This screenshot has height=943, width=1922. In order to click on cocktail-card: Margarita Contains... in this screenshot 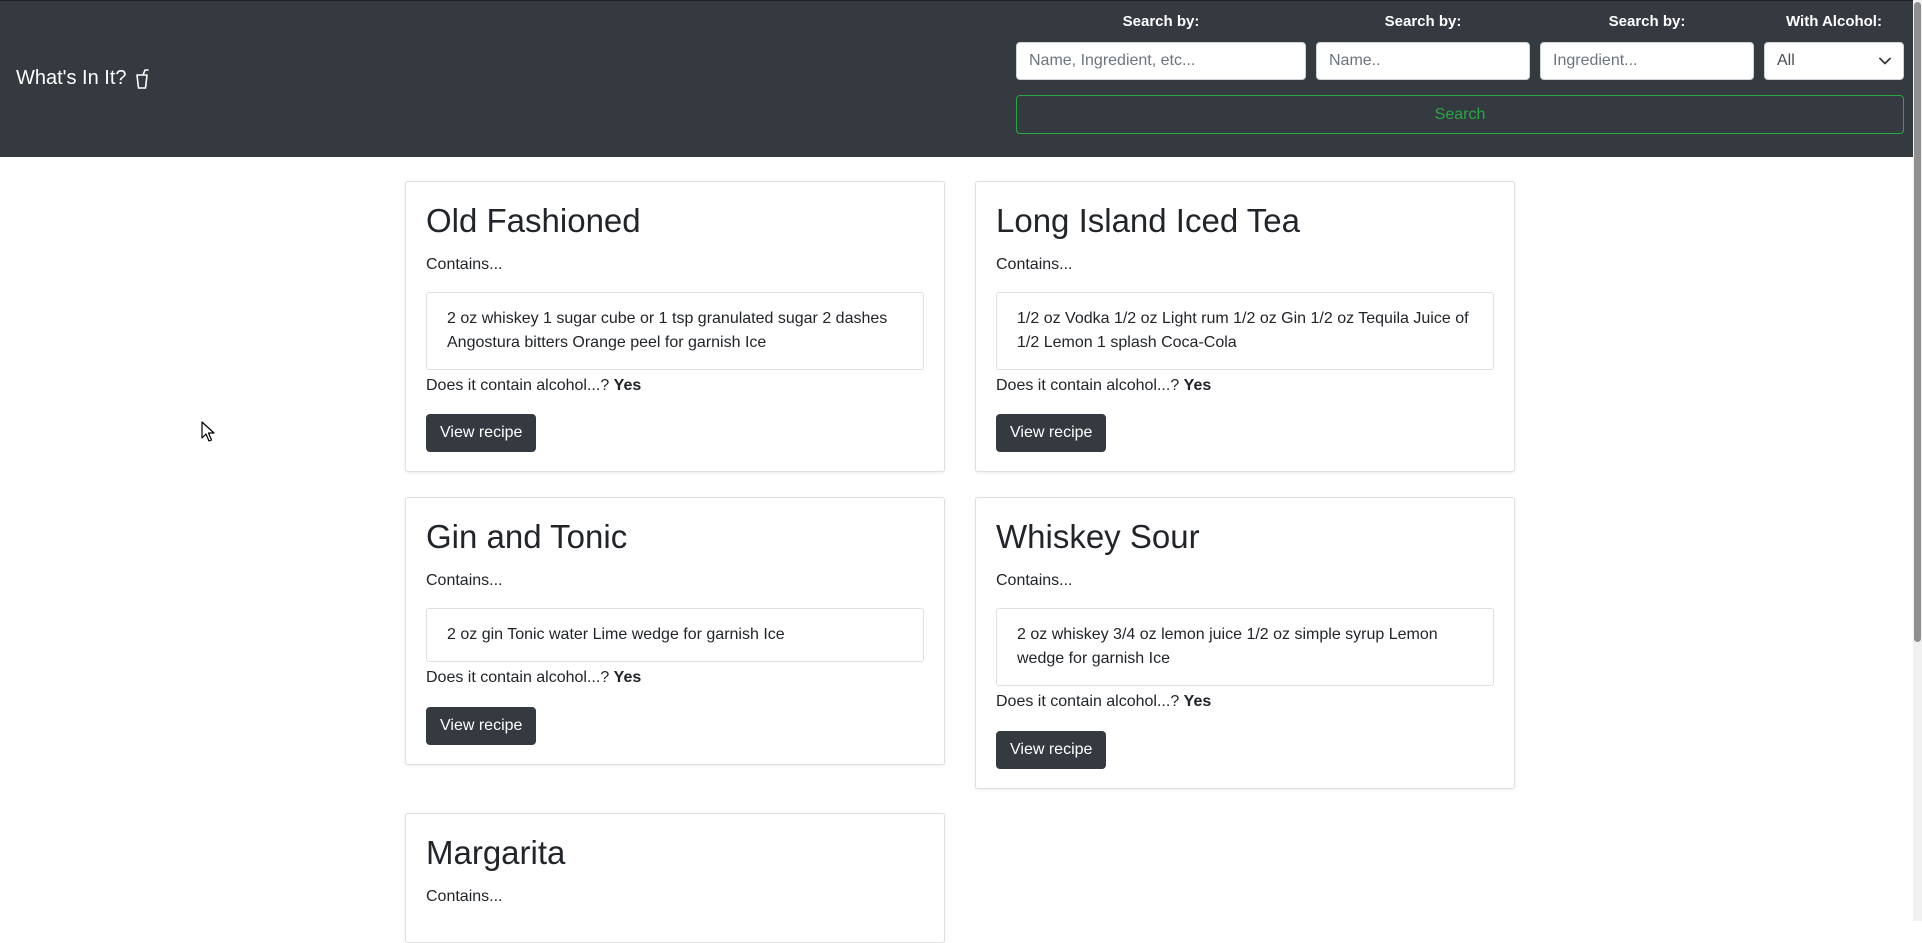, I will do `click(675, 878)`.